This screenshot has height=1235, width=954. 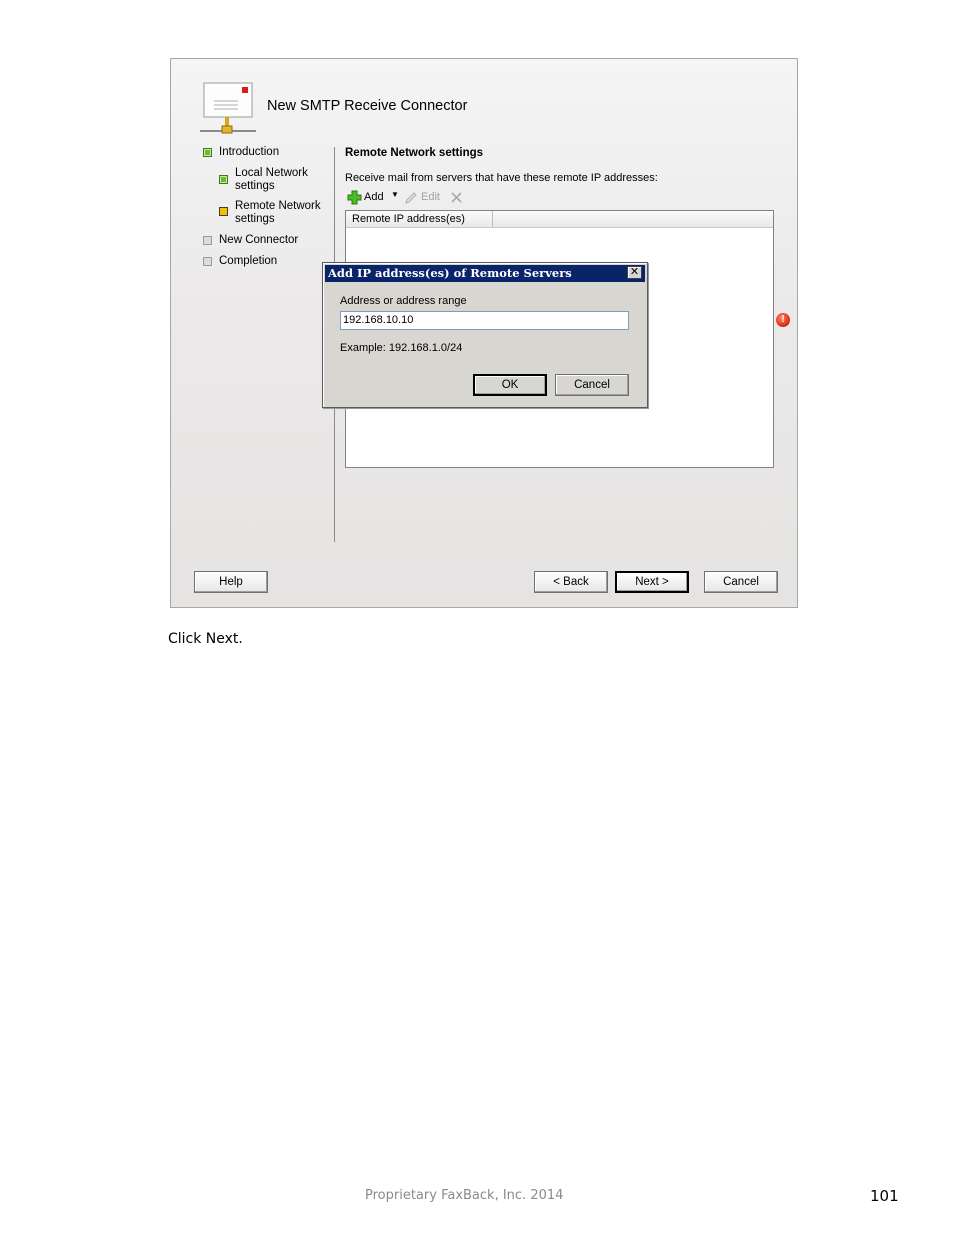 I want to click on cancel-label: Cancel, so click(x=741, y=582).